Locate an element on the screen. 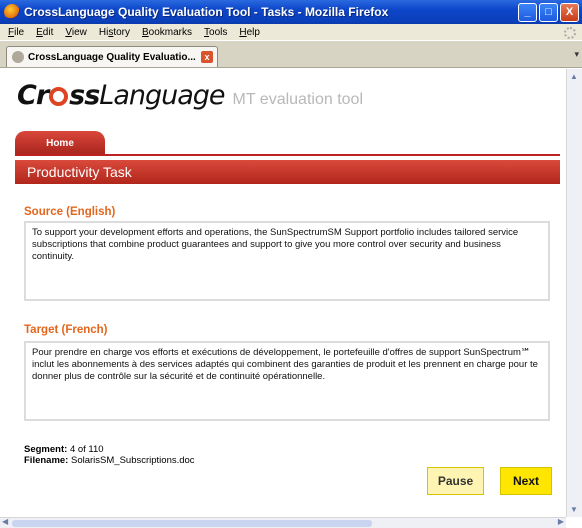 This screenshot has height=528, width=582. filename-label: Filename: is located at coordinates (46, 460).